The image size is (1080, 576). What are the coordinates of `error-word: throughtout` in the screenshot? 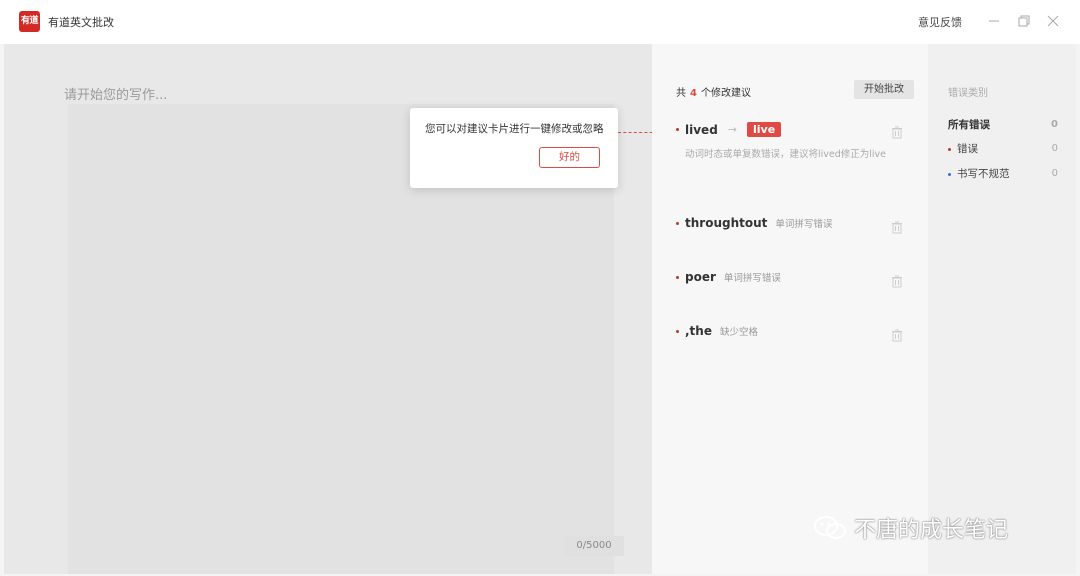 It's located at (726, 223).